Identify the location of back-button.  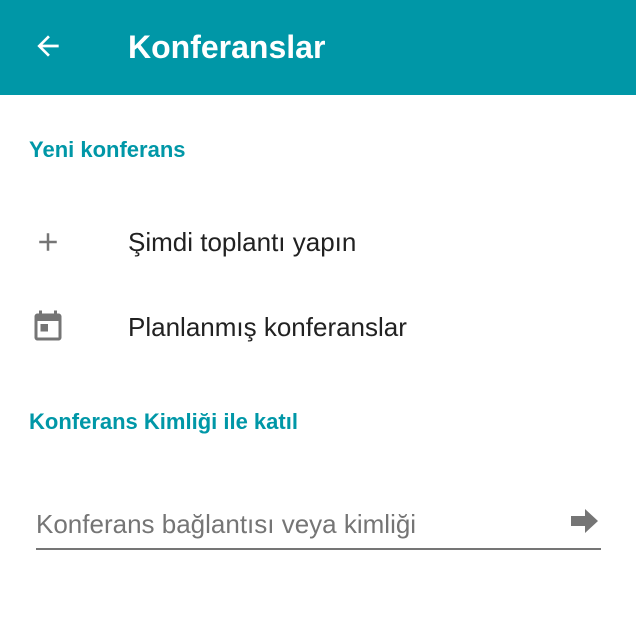
(48, 48).